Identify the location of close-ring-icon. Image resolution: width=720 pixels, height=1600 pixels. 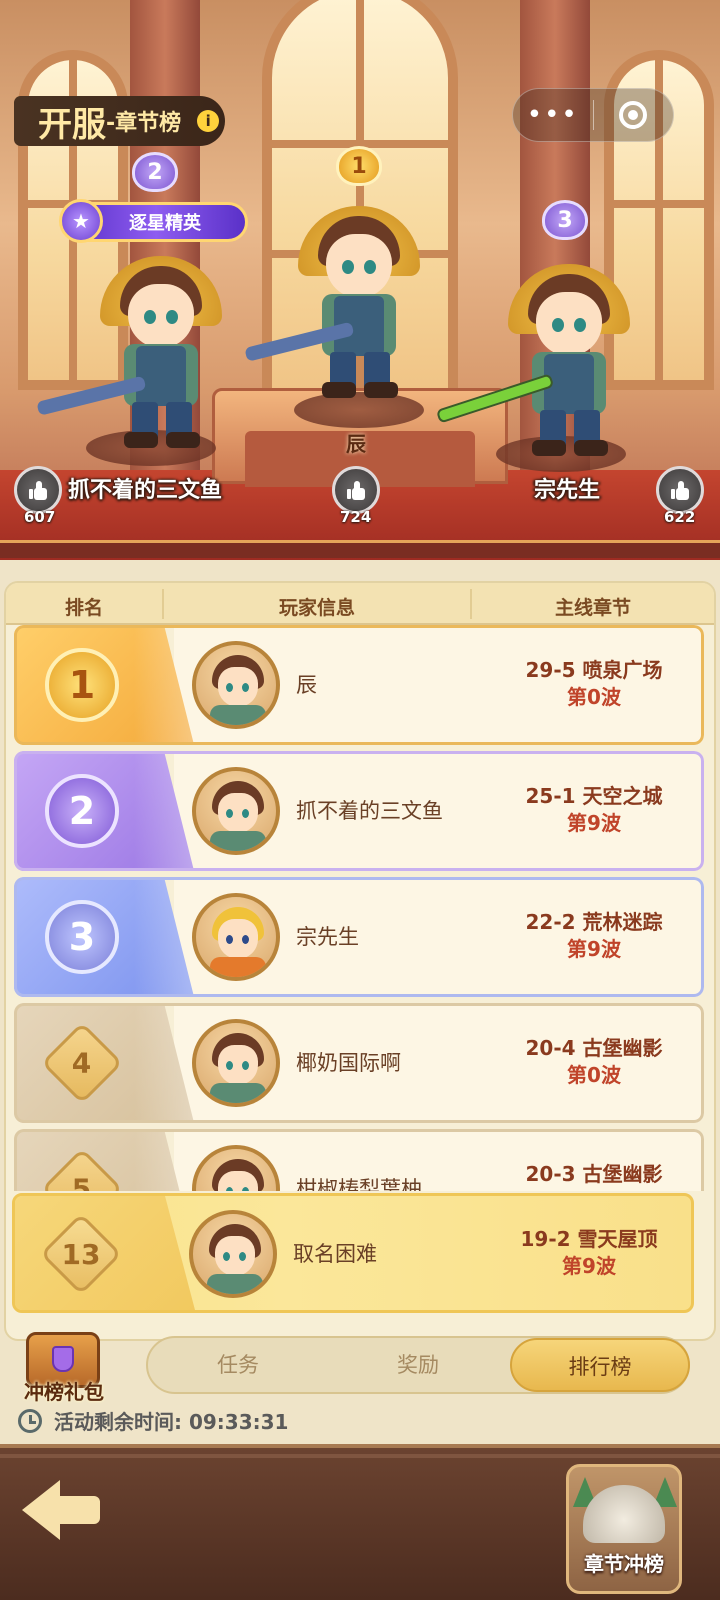
(633, 115).